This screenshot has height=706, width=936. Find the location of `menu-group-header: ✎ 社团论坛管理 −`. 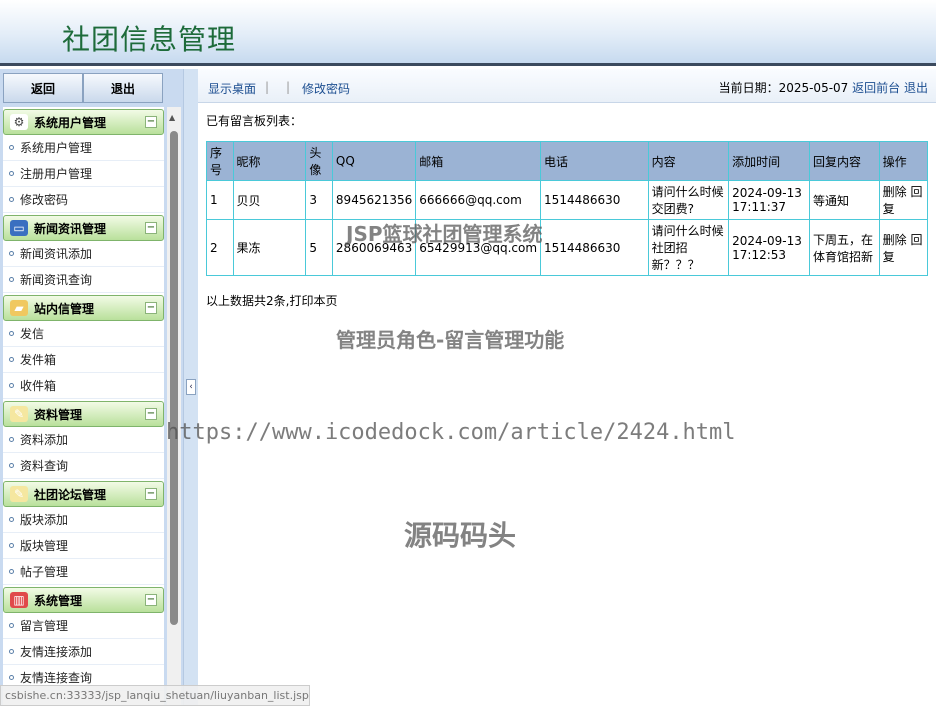

menu-group-header: ✎ 社团论坛管理 − is located at coordinates (83, 494).